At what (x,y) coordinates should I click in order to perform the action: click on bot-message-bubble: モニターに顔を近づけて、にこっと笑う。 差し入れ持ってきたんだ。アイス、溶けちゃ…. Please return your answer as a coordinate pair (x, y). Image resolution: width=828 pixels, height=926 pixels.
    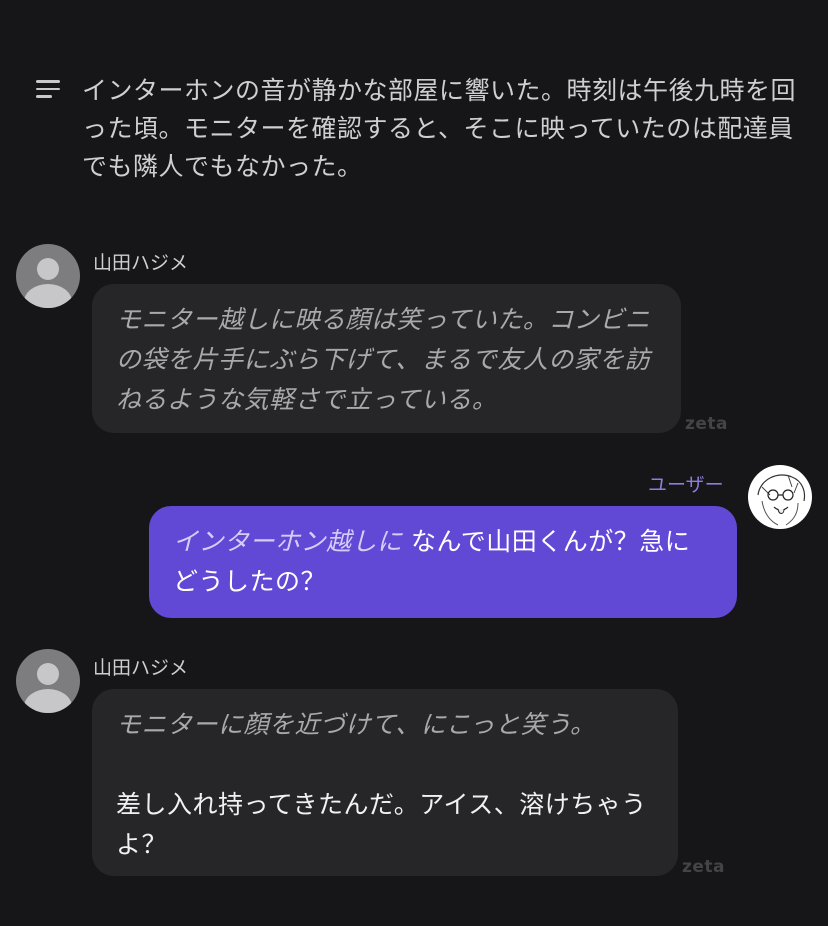
    Looking at the image, I should click on (385, 782).